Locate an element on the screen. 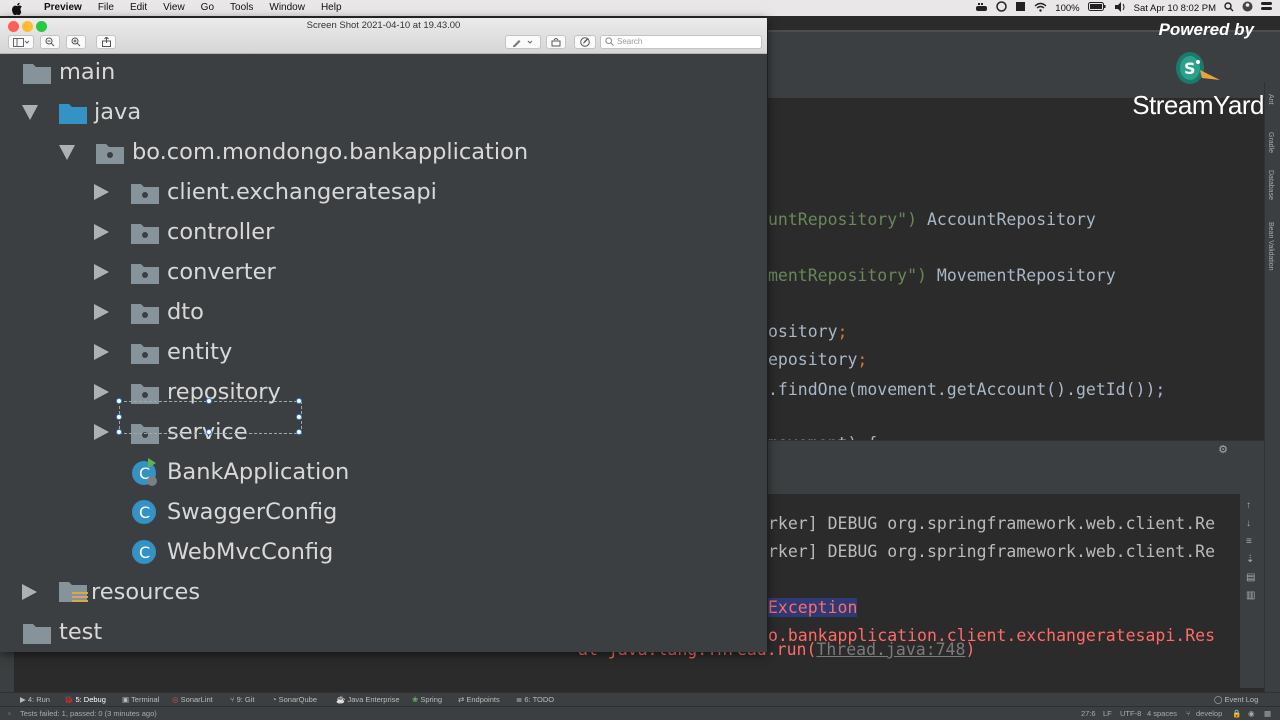 This screenshot has height=720, width=1280. zoom-out-icon is located at coordinates (50, 42).